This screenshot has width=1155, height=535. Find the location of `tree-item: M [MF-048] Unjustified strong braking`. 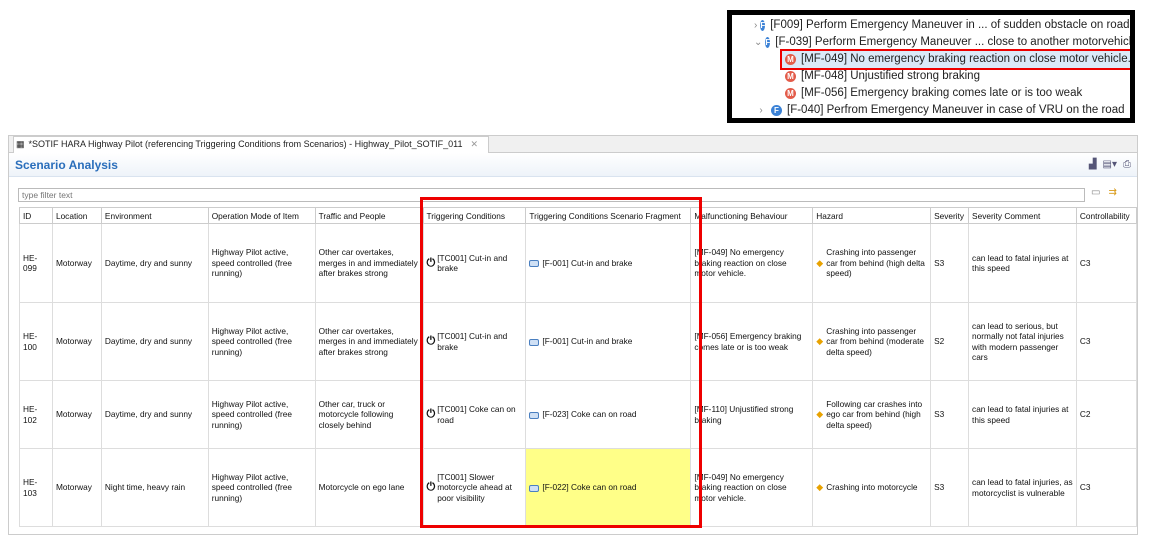

tree-item: M [MF-048] Unjustified strong braking is located at coordinates (931, 76).